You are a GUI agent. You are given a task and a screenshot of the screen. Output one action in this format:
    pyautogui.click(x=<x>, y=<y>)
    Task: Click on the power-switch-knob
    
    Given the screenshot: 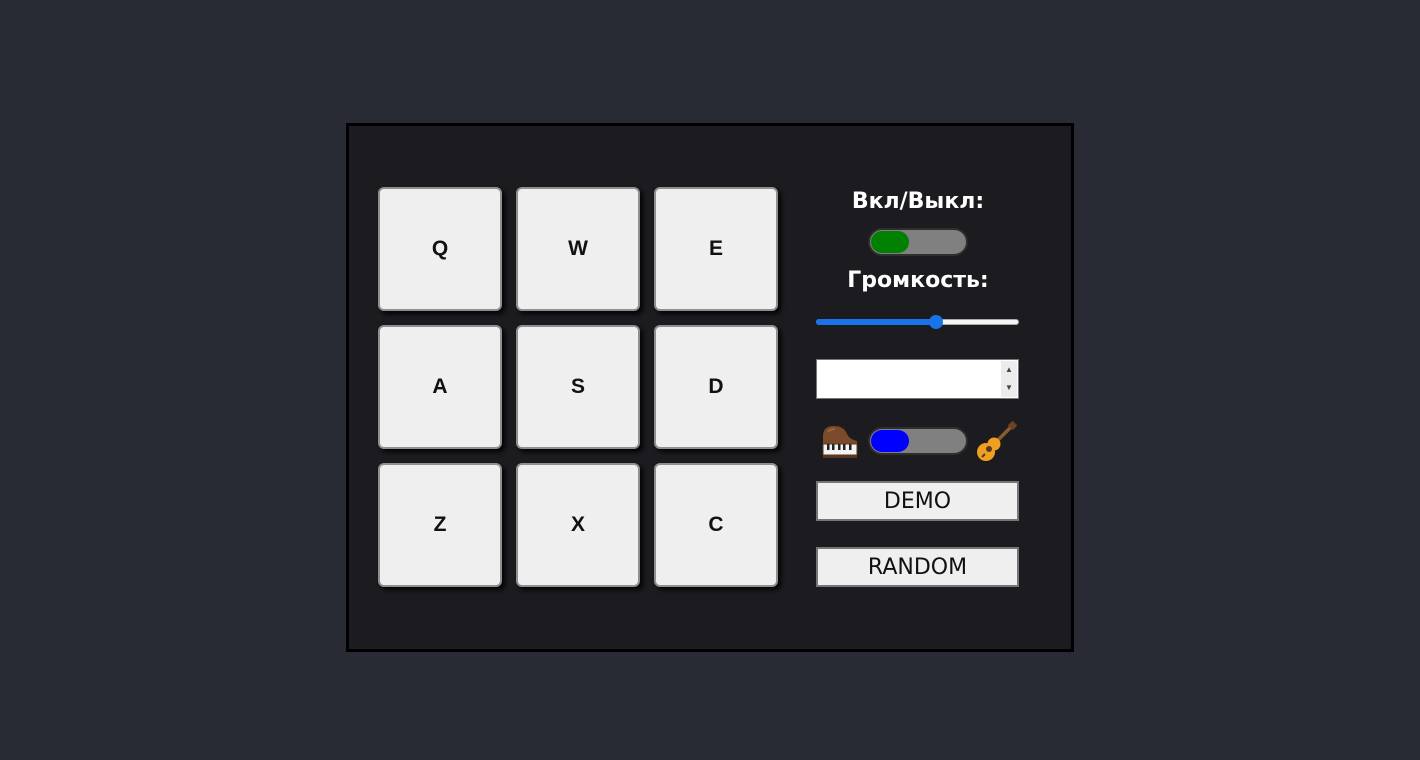 What is the action you would take?
    pyautogui.click(x=890, y=242)
    